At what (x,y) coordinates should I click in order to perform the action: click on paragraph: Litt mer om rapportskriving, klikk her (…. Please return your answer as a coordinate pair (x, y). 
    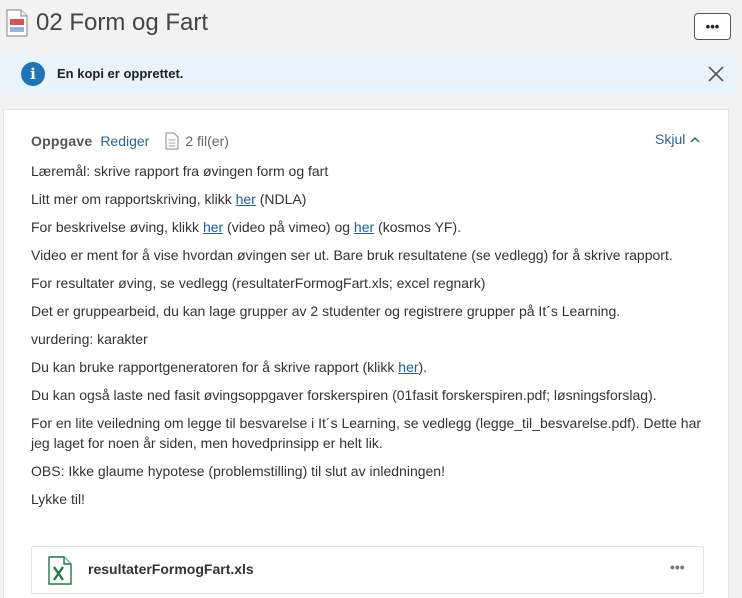
    Looking at the image, I should click on (169, 199).